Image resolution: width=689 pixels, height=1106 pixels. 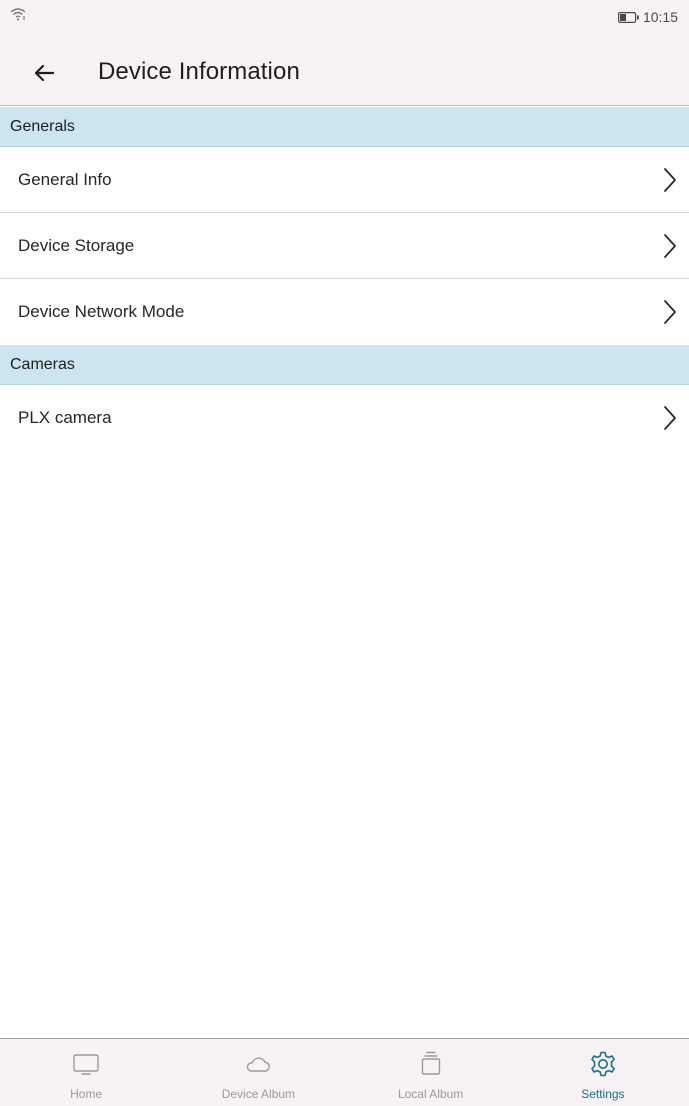 I want to click on app-bar: Device Information, so click(x=344, y=73).